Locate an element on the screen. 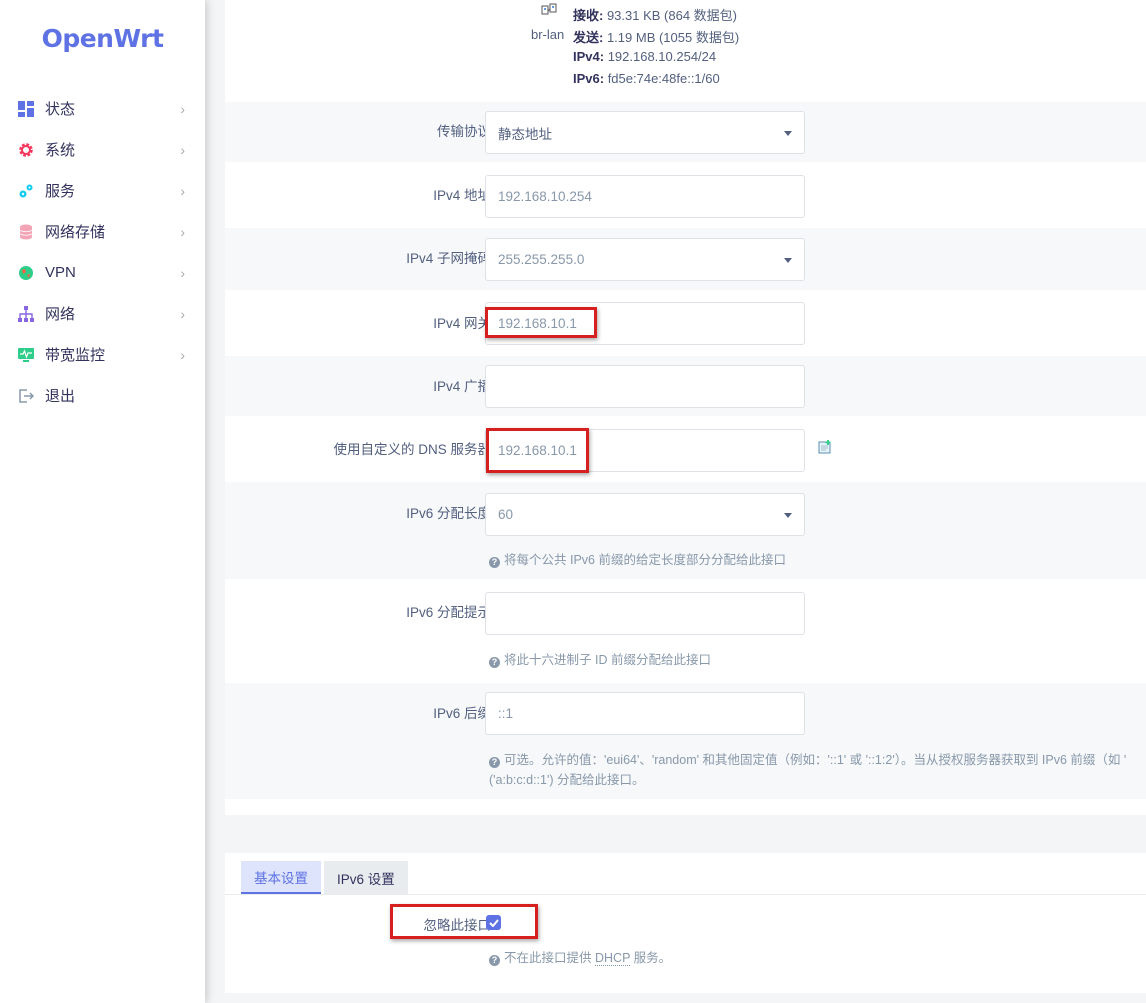 The width and height of the screenshot is (1146, 1003). ipv6-suffix-input: ::1 is located at coordinates (645, 713).